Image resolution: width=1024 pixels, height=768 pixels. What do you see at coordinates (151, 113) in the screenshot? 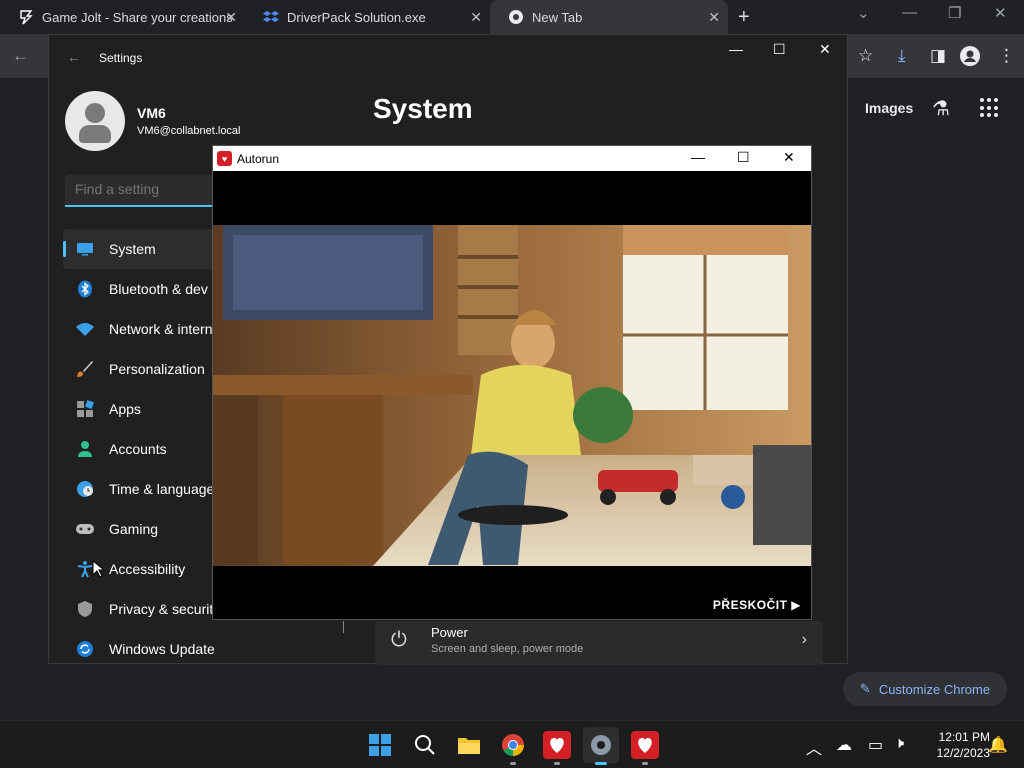
I see `user-name: VM6` at bounding box center [151, 113].